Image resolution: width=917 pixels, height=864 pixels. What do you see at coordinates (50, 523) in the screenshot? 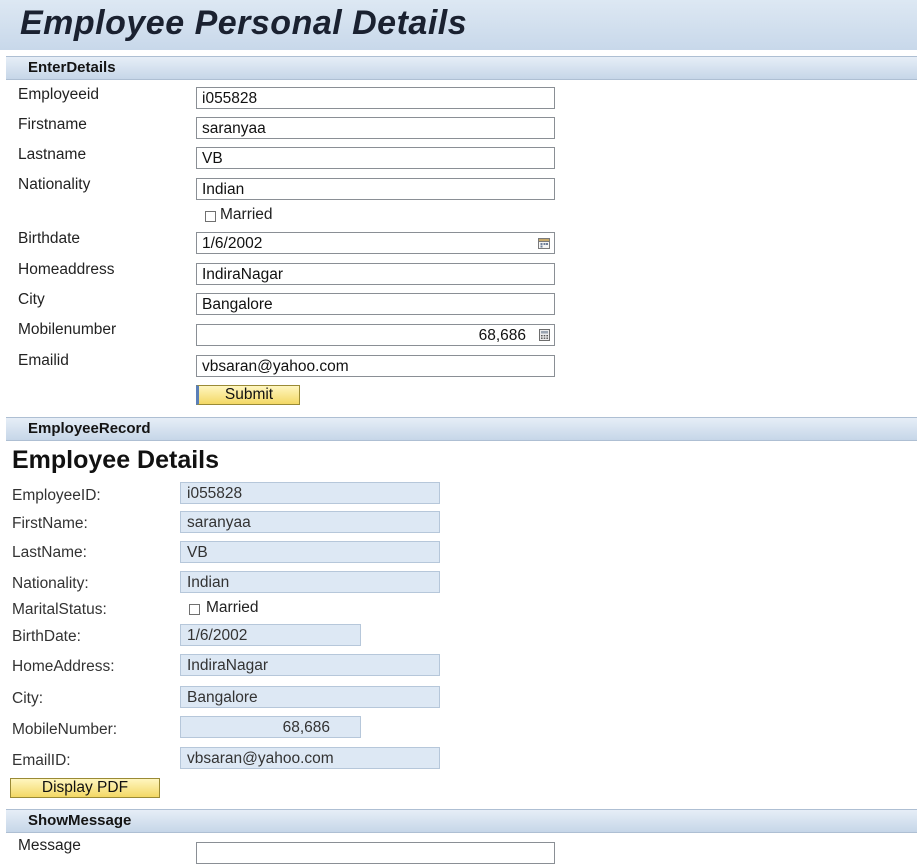
I see `record-first-name-label: FirstName:` at bounding box center [50, 523].